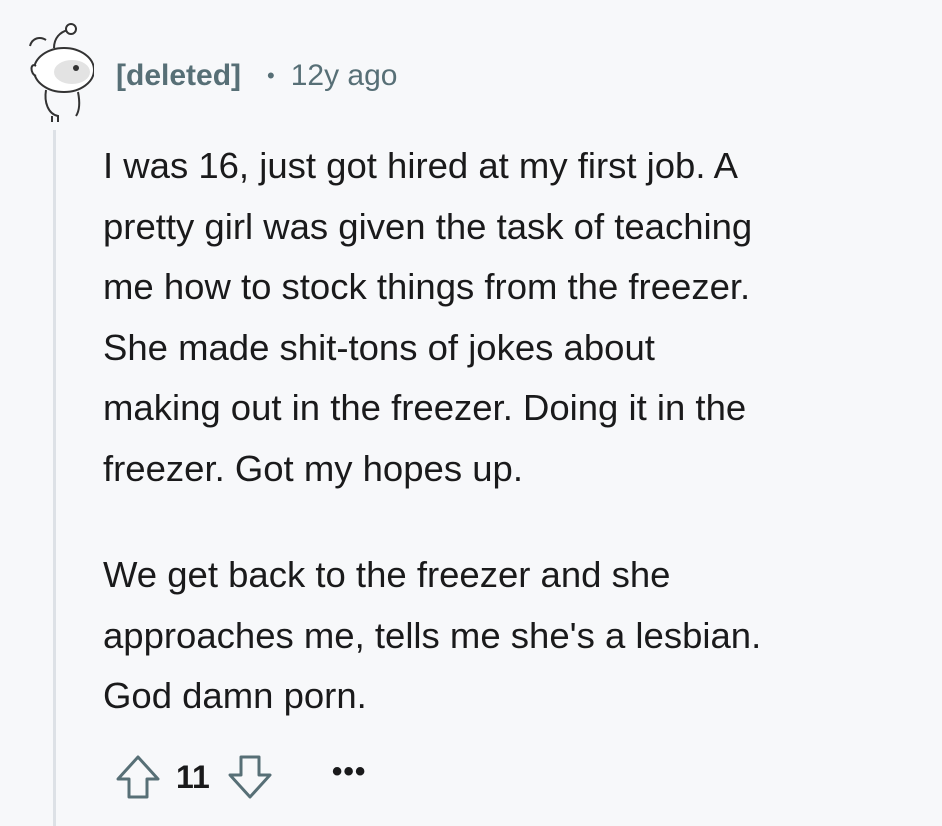  What do you see at coordinates (250, 777) in the screenshot?
I see `downvote-arrow-icon` at bounding box center [250, 777].